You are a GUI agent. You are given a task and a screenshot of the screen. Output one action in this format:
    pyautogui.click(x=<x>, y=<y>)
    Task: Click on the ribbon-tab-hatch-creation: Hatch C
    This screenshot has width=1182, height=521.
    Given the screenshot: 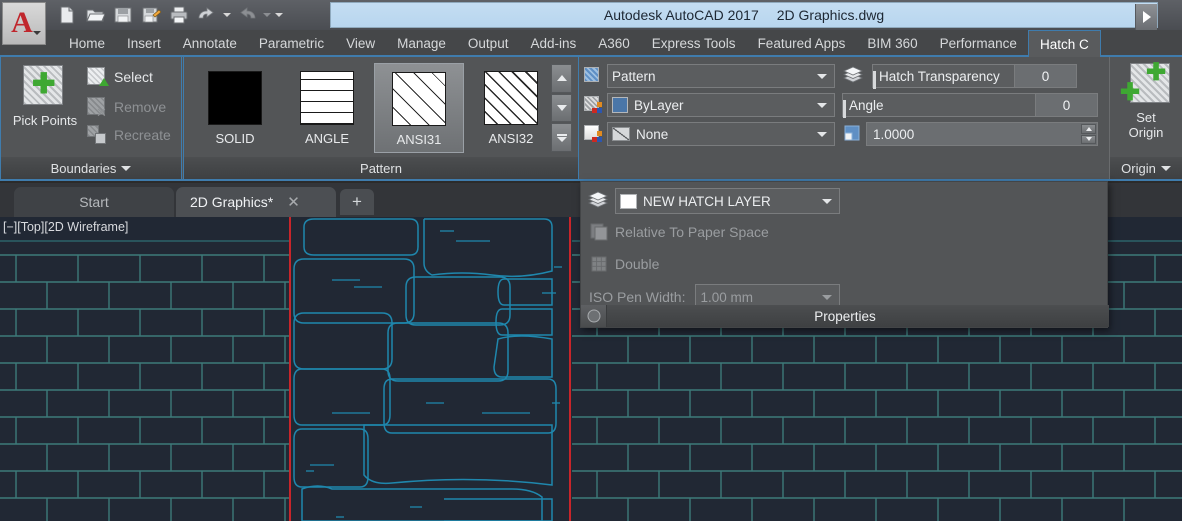 What is the action you would take?
    pyautogui.click(x=1064, y=43)
    